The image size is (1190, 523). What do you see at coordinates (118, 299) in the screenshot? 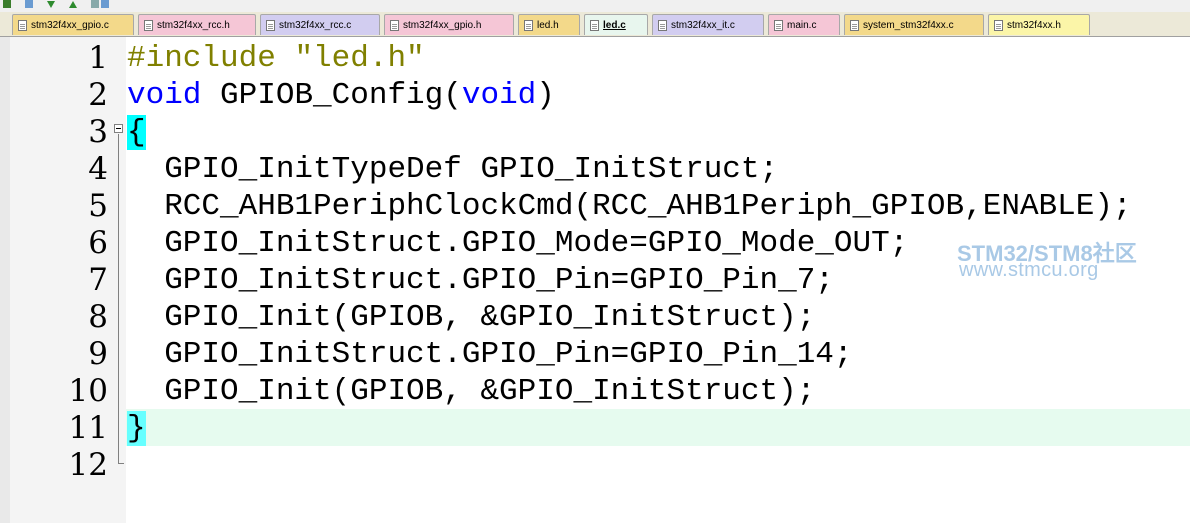
I see `fold-guide-line` at bounding box center [118, 299].